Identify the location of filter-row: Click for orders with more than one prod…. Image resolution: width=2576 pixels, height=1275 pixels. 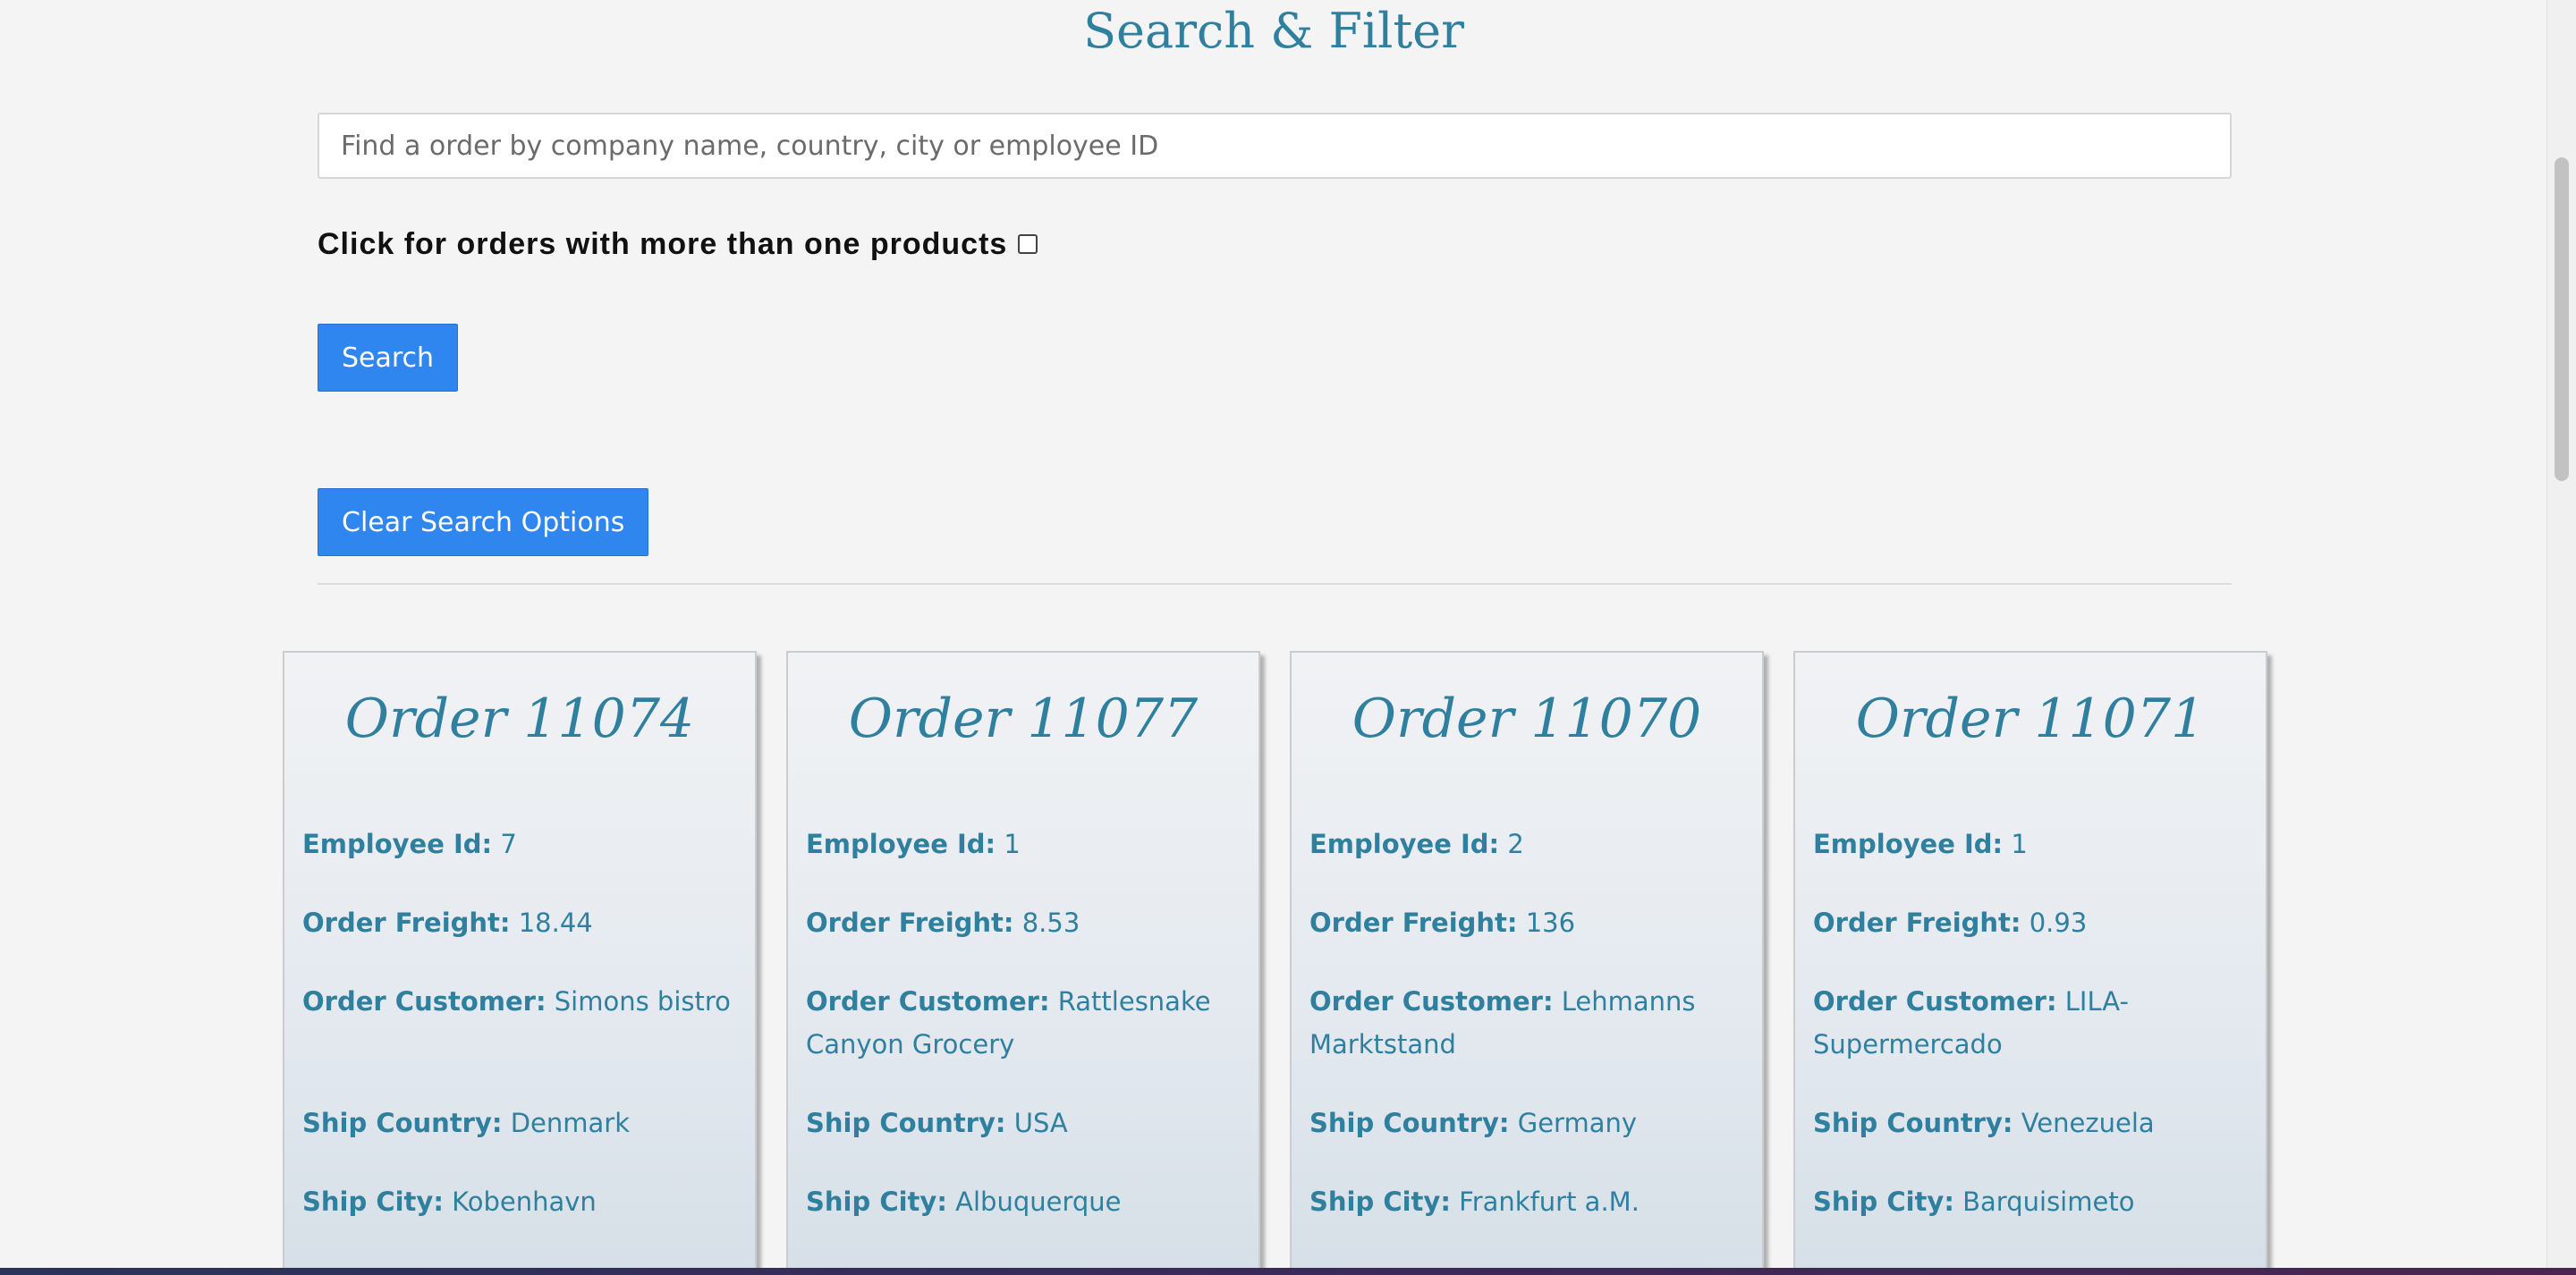
(678, 244).